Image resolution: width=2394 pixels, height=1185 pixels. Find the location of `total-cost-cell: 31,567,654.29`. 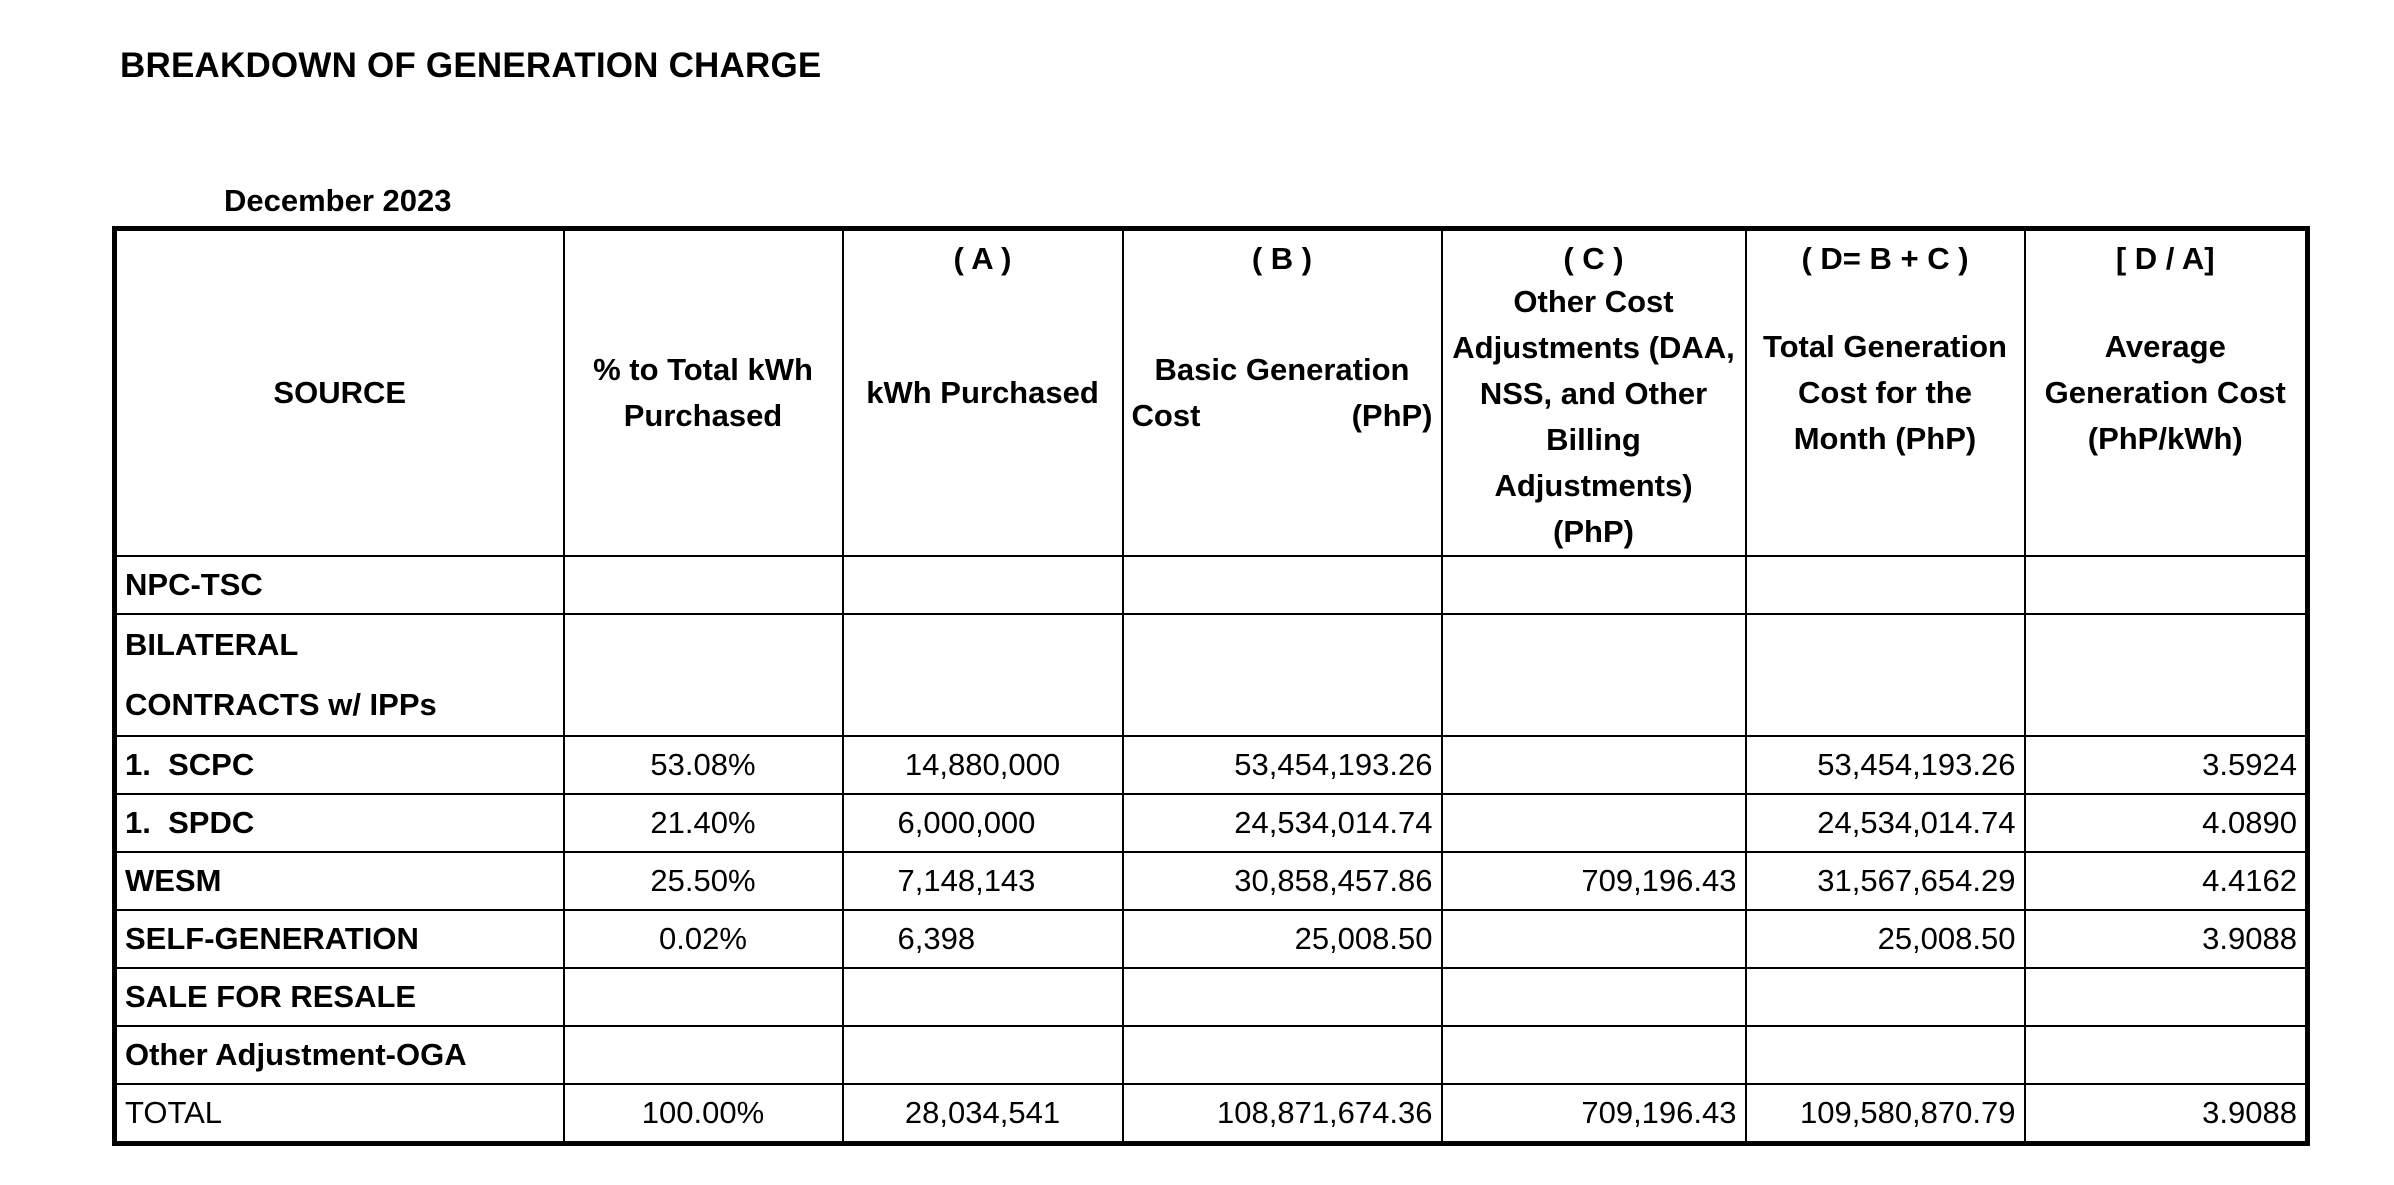

total-cost-cell: 31,567,654.29 is located at coordinates (1885, 881).